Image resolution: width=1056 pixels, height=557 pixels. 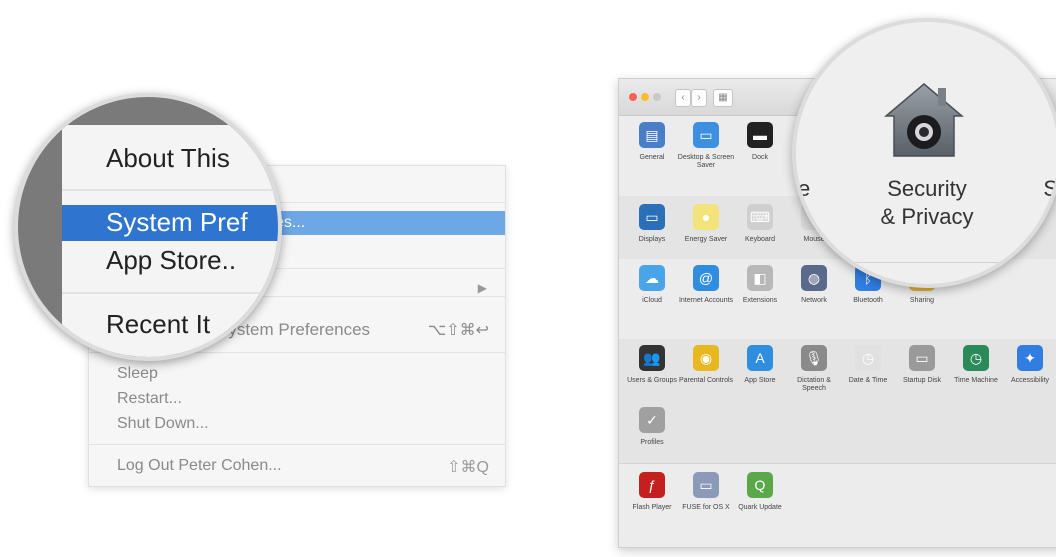 What do you see at coordinates (1030, 358) in the screenshot?
I see `accessibility-icon: ✦` at bounding box center [1030, 358].